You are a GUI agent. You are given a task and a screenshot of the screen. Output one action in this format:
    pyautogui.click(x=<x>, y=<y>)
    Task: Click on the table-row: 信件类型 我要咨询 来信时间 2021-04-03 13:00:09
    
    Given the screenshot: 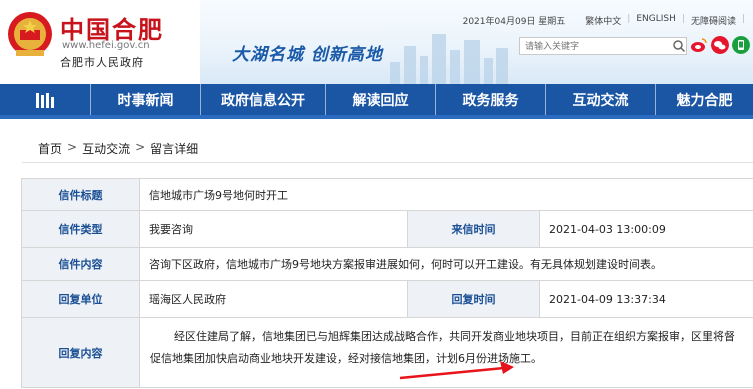 What is the action you would take?
    pyautogui.click(x=387, y=229)
    